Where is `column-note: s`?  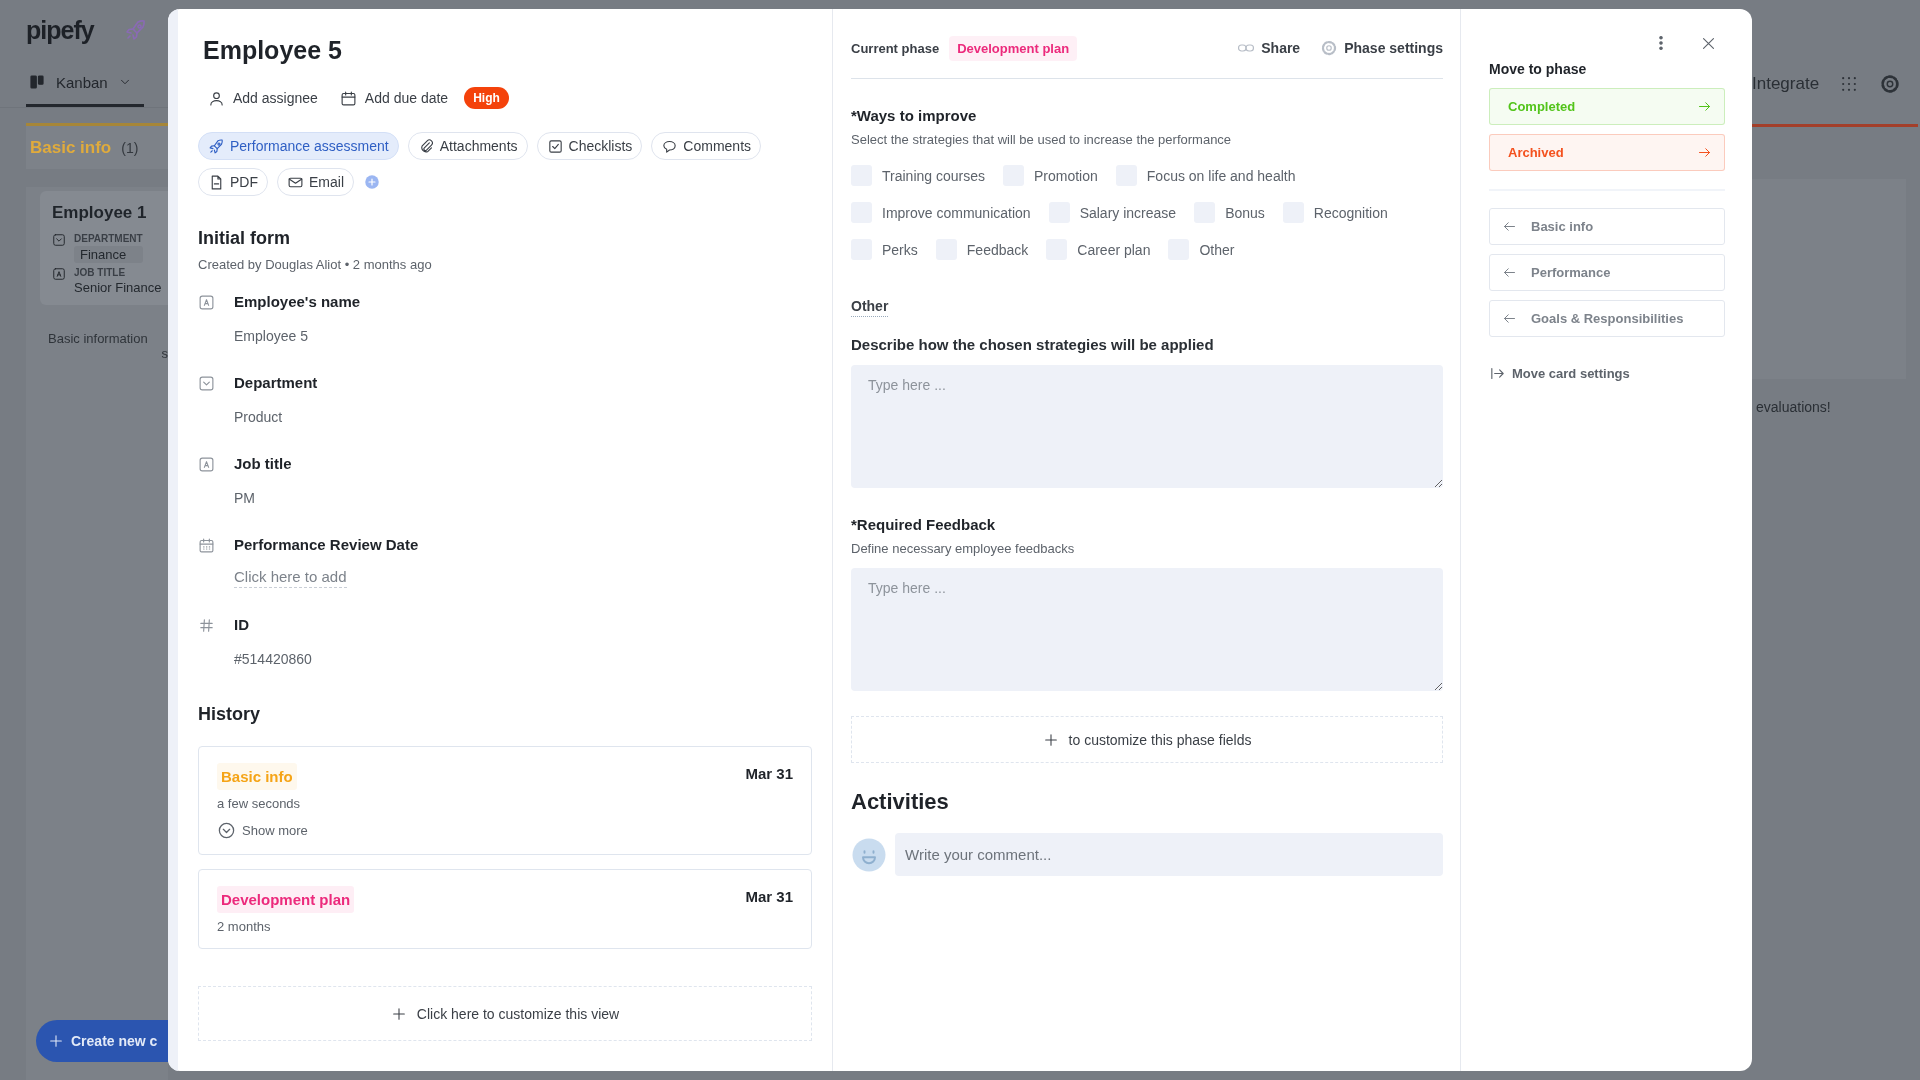 column-note: s is located at coordinates (164, 353).